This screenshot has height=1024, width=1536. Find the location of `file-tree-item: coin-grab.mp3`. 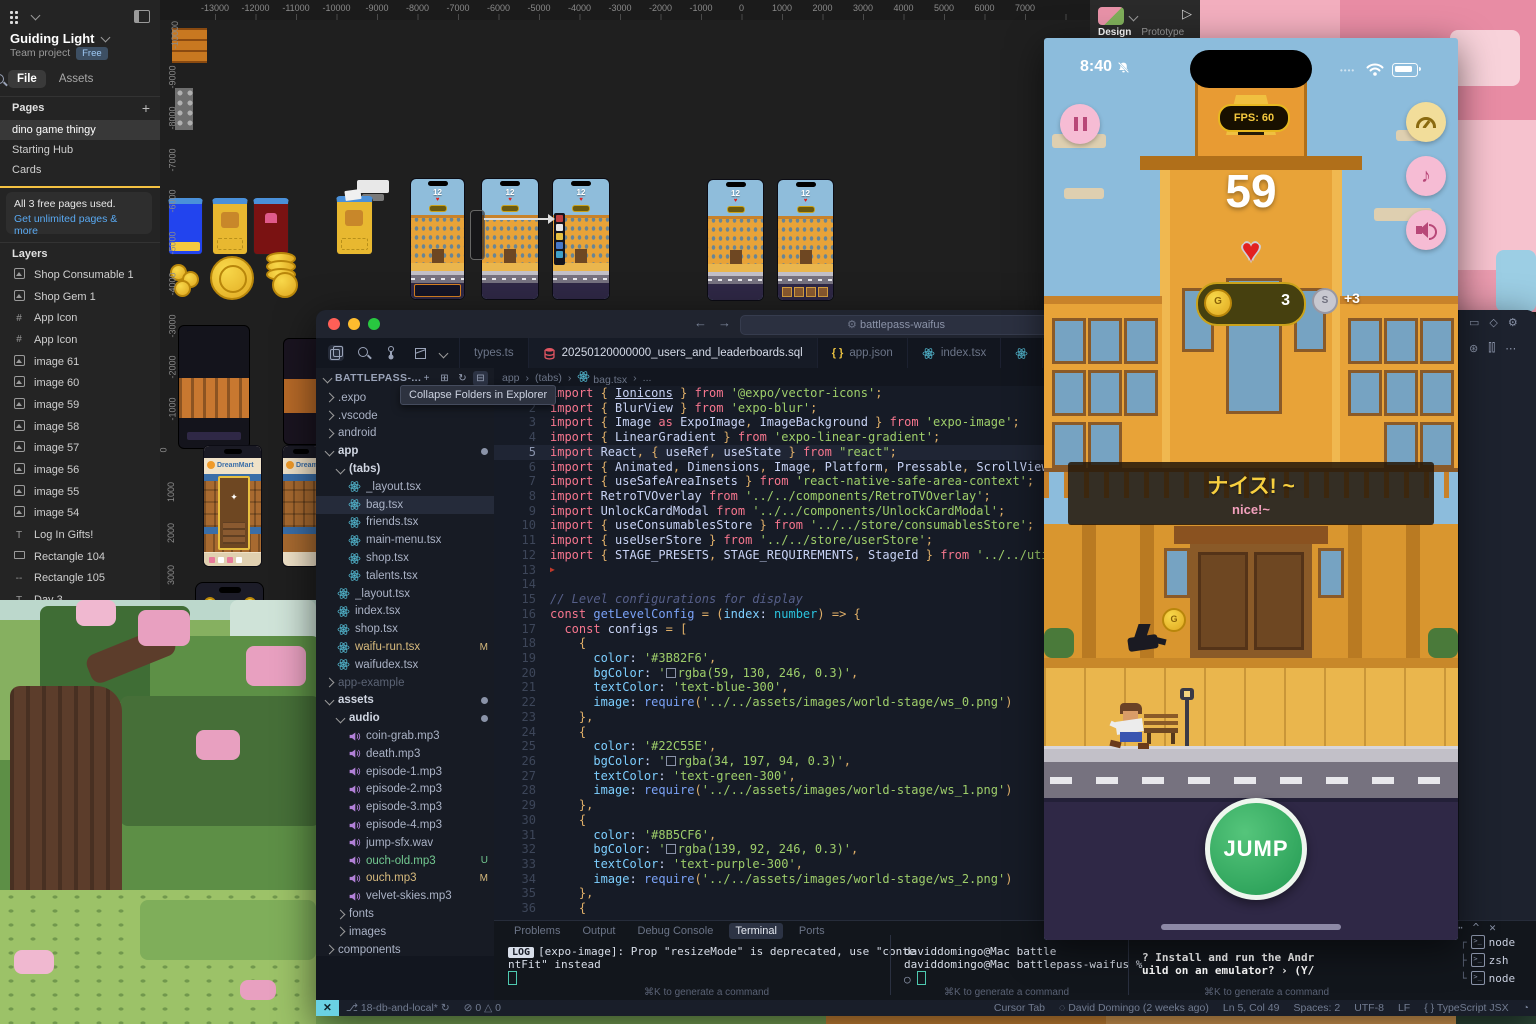

file-tree-item: coin-grab.mp3 is located at coordinates (405, 736).